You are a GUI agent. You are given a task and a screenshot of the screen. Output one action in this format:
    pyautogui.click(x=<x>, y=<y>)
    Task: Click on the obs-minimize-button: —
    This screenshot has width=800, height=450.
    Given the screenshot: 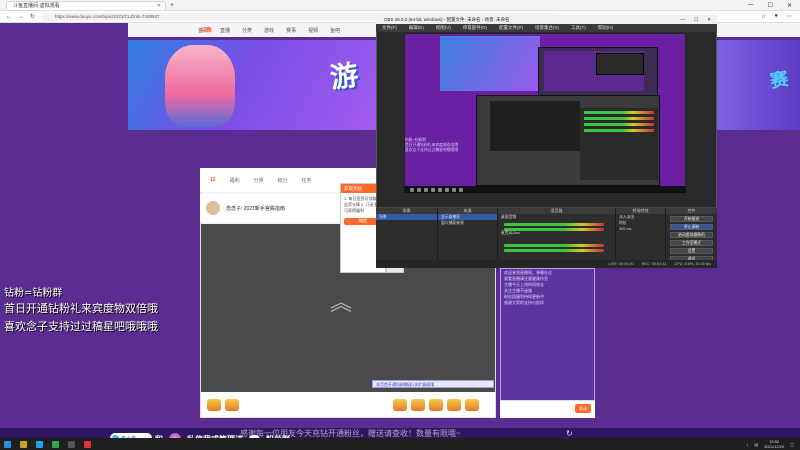 What is the action you would take?
    pyautogui.click(x=683, y=20)
    